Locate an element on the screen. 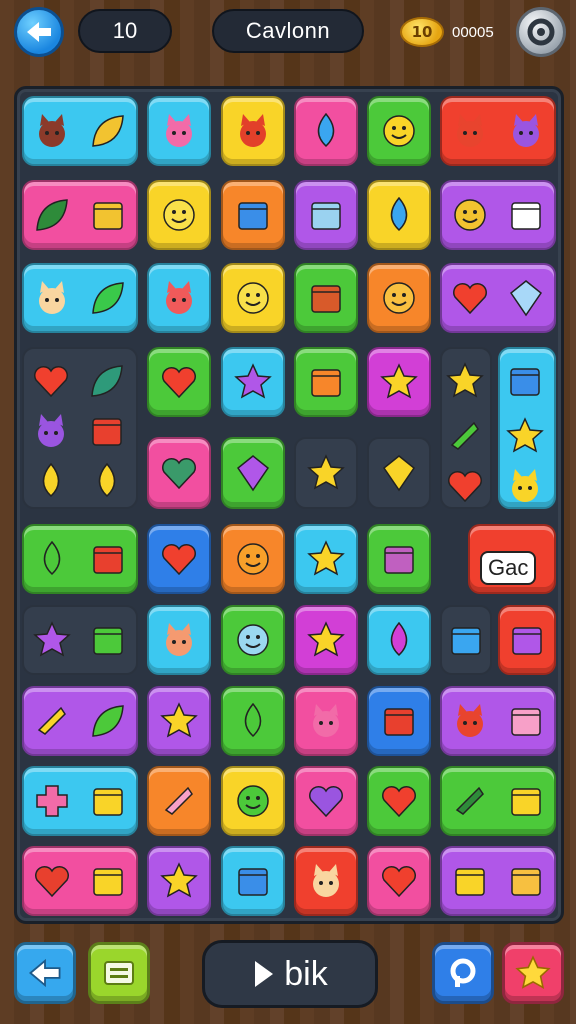  menu-button is located at coordinates (119, 973).